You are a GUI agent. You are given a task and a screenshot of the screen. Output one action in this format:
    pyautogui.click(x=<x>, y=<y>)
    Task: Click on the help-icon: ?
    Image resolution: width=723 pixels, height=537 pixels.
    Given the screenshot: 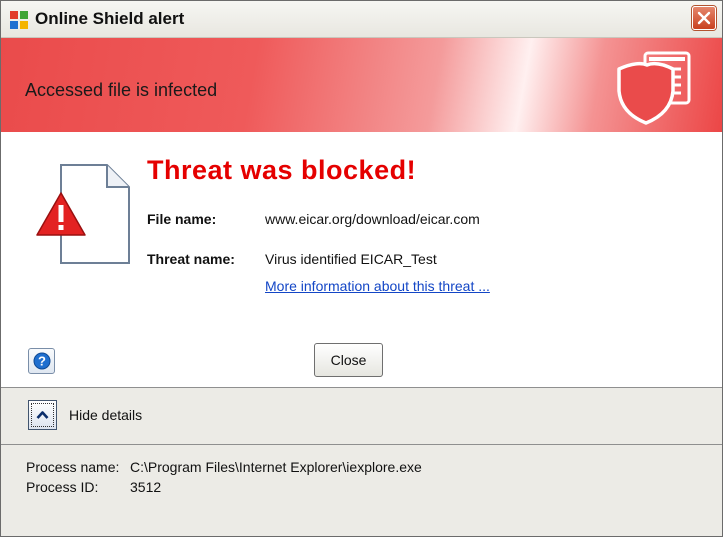 What is the action you would take?
    pyautogui.click(x=42, y=361)
    